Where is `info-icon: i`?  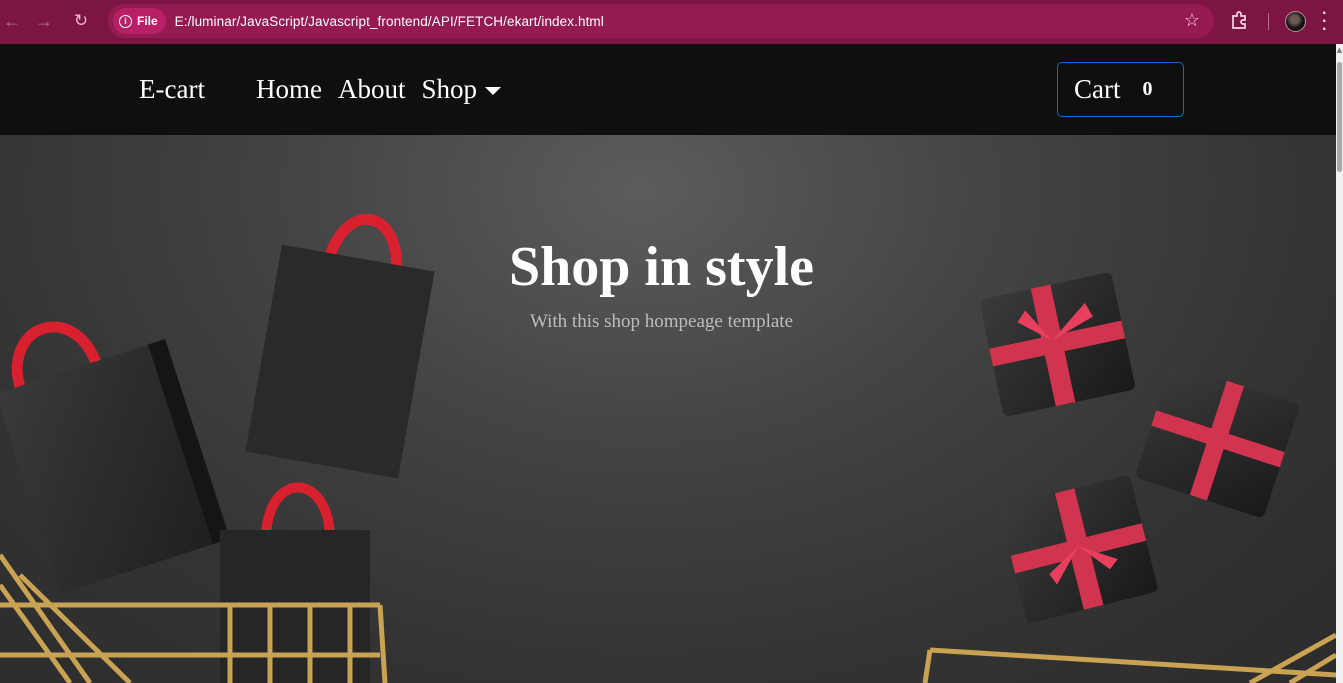 info-icon: i is located at coordinates (125, 21).